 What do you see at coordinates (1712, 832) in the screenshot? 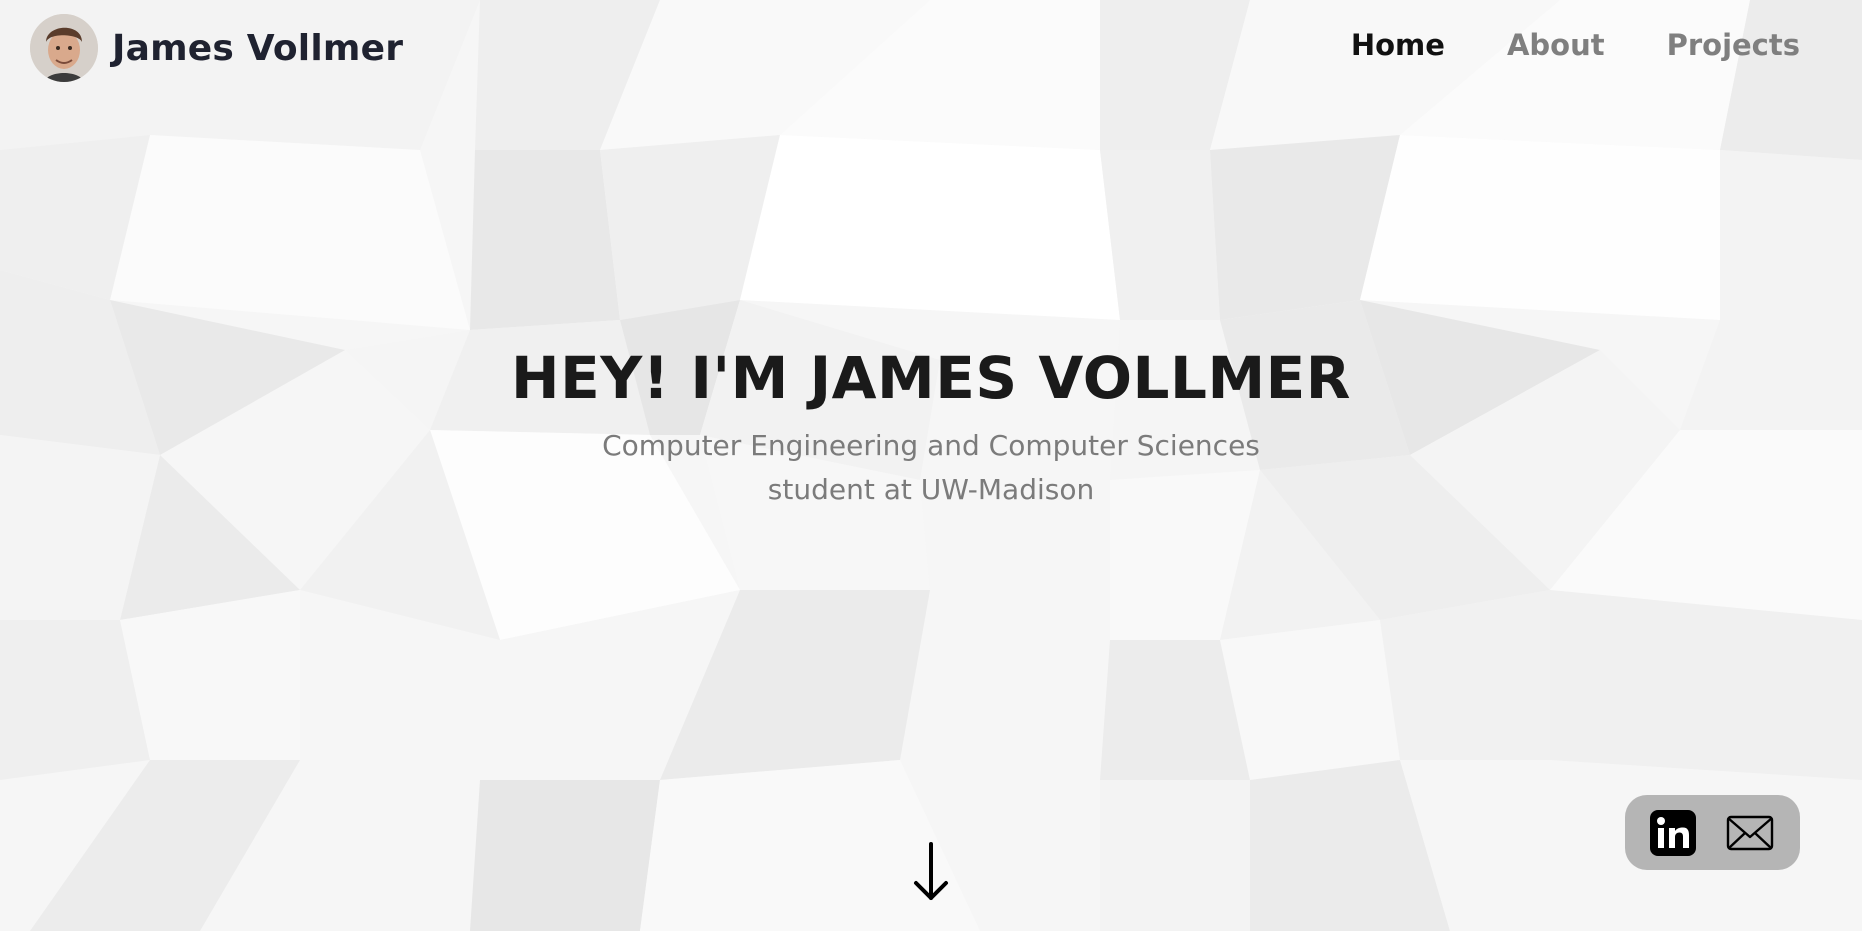
I see `social-links` at bounding box center [1712, 832].